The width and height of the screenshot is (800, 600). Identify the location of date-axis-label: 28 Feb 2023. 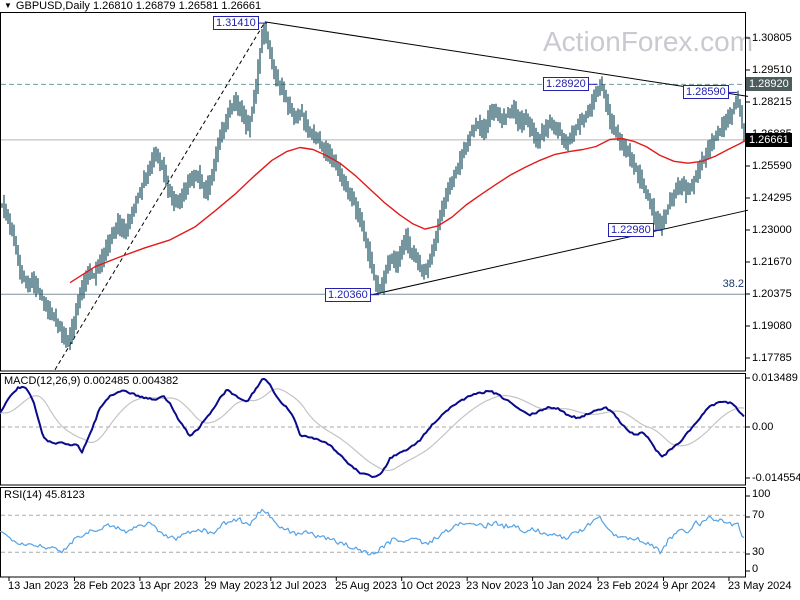
(104, 586).